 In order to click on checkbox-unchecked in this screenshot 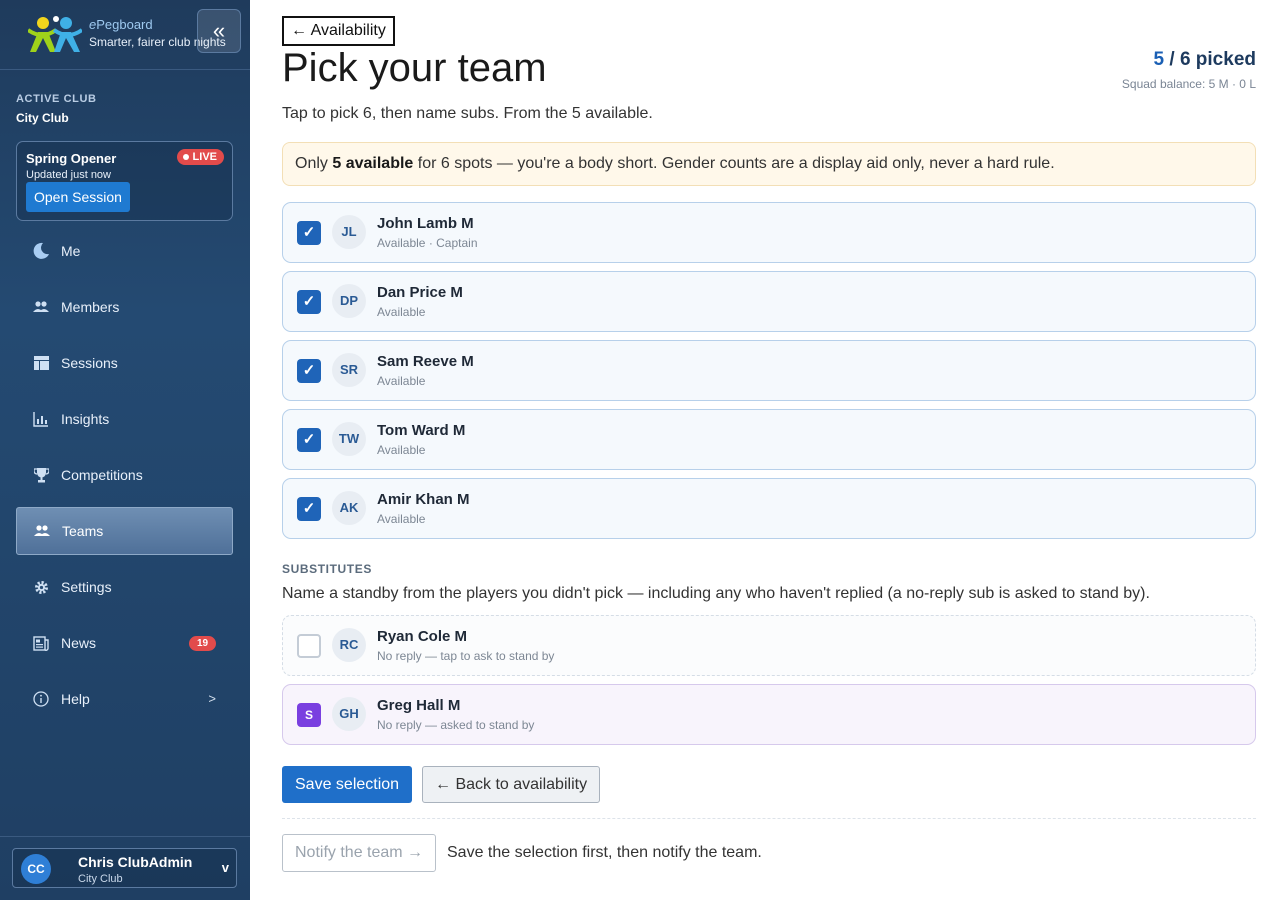, I will do `click(309, 646)`.